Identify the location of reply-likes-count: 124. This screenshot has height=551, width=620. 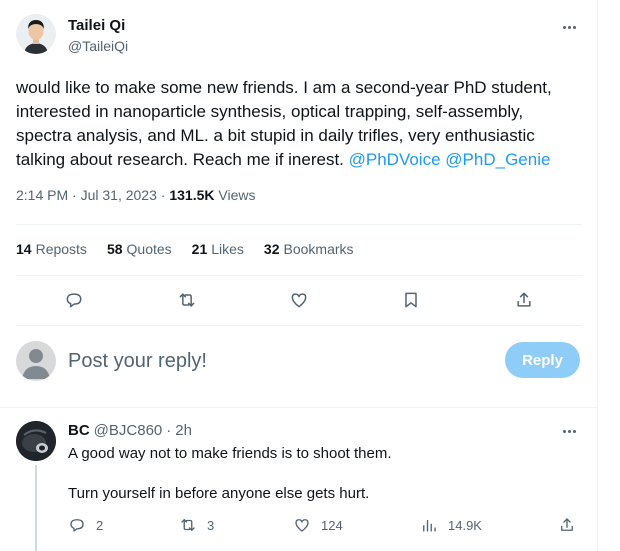
(332, 525).